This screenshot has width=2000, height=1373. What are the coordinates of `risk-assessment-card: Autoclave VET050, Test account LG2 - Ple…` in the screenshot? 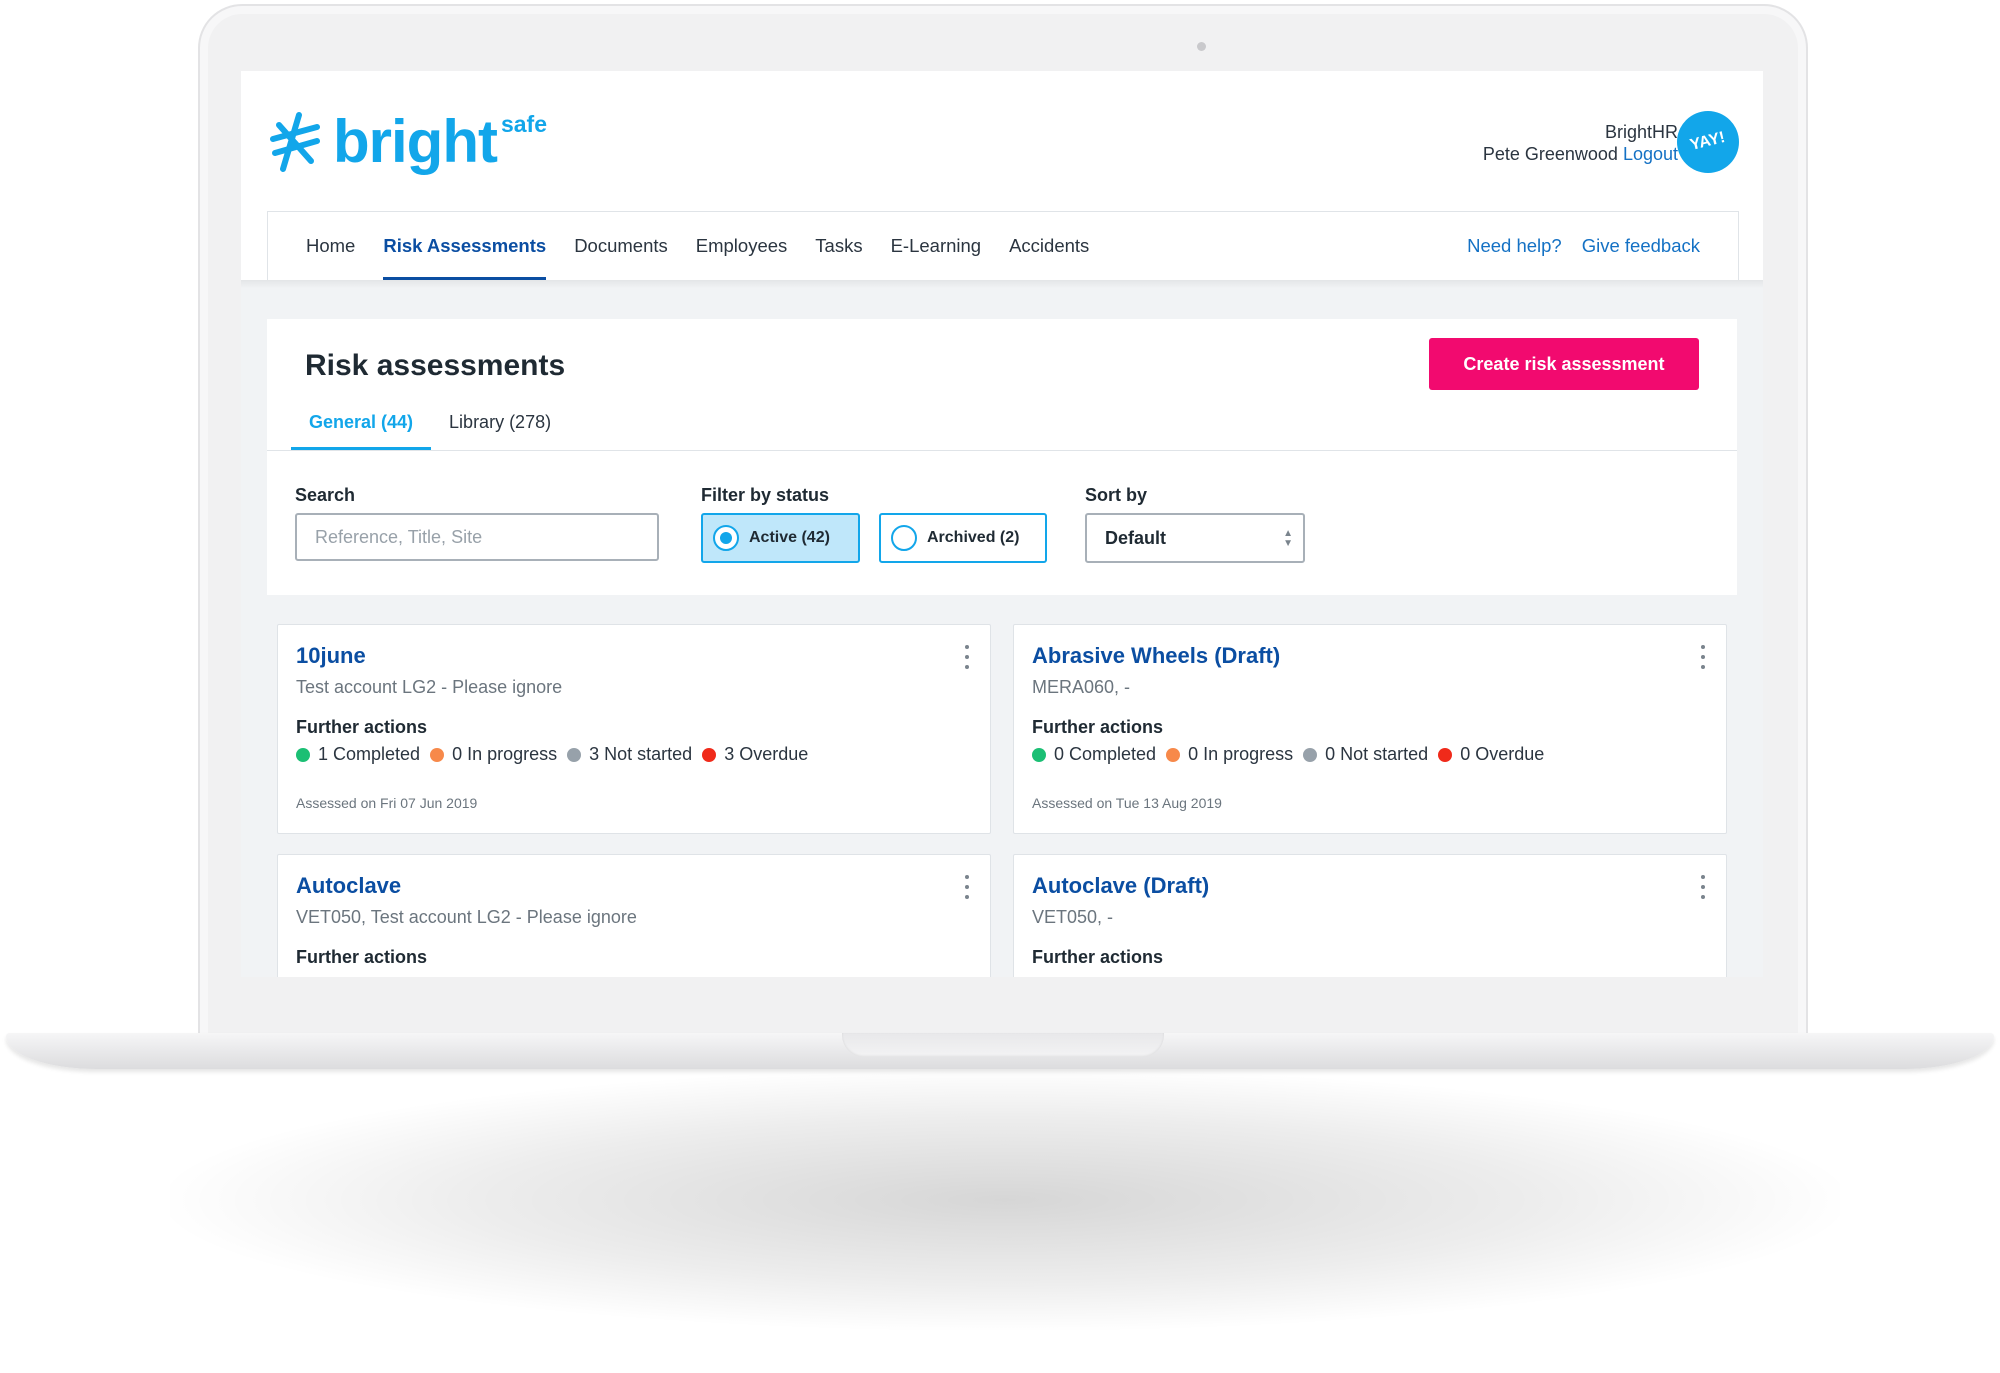 It's located at (634, 915).